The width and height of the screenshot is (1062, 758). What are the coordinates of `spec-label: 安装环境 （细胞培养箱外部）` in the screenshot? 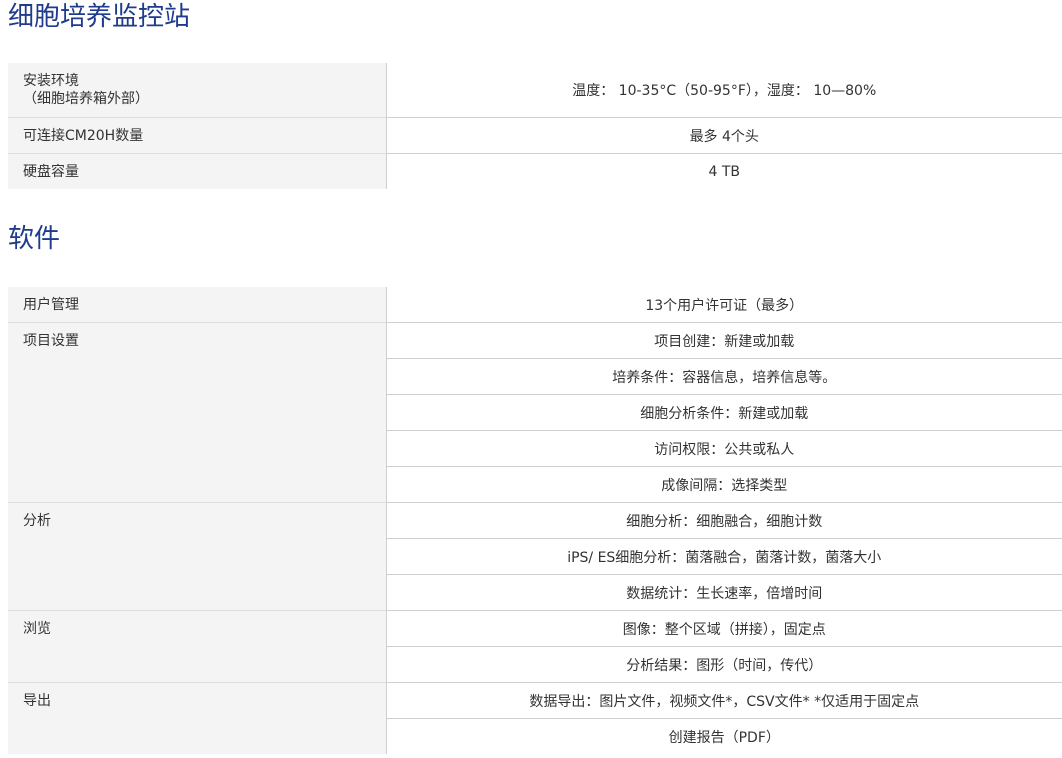 It's located at (197, 90).